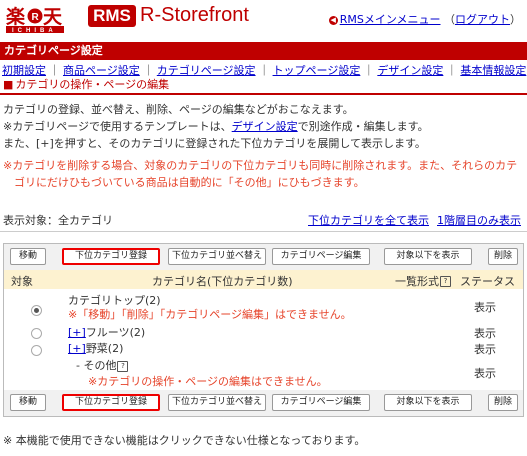  What do you see at coordinates (112, 16) in the screenshot?
I see `rms-badge: RMS` at bounding box center [112, 16].